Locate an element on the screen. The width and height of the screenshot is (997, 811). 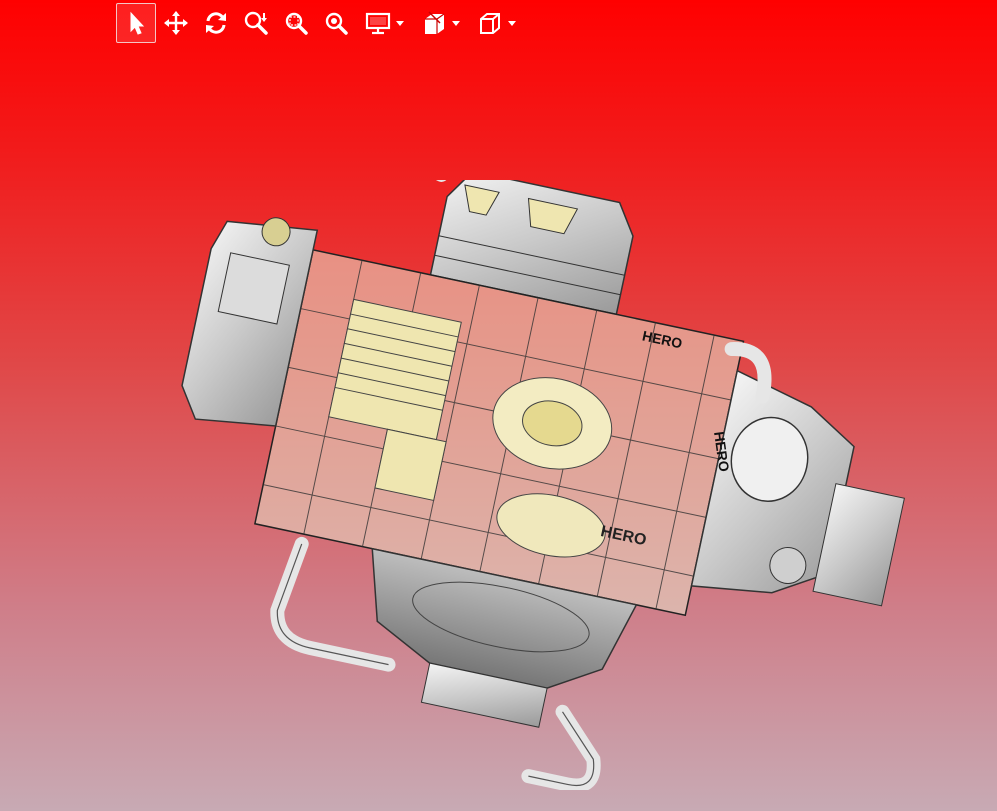
zoom-fit-icon is located at coordinates (336, 23).